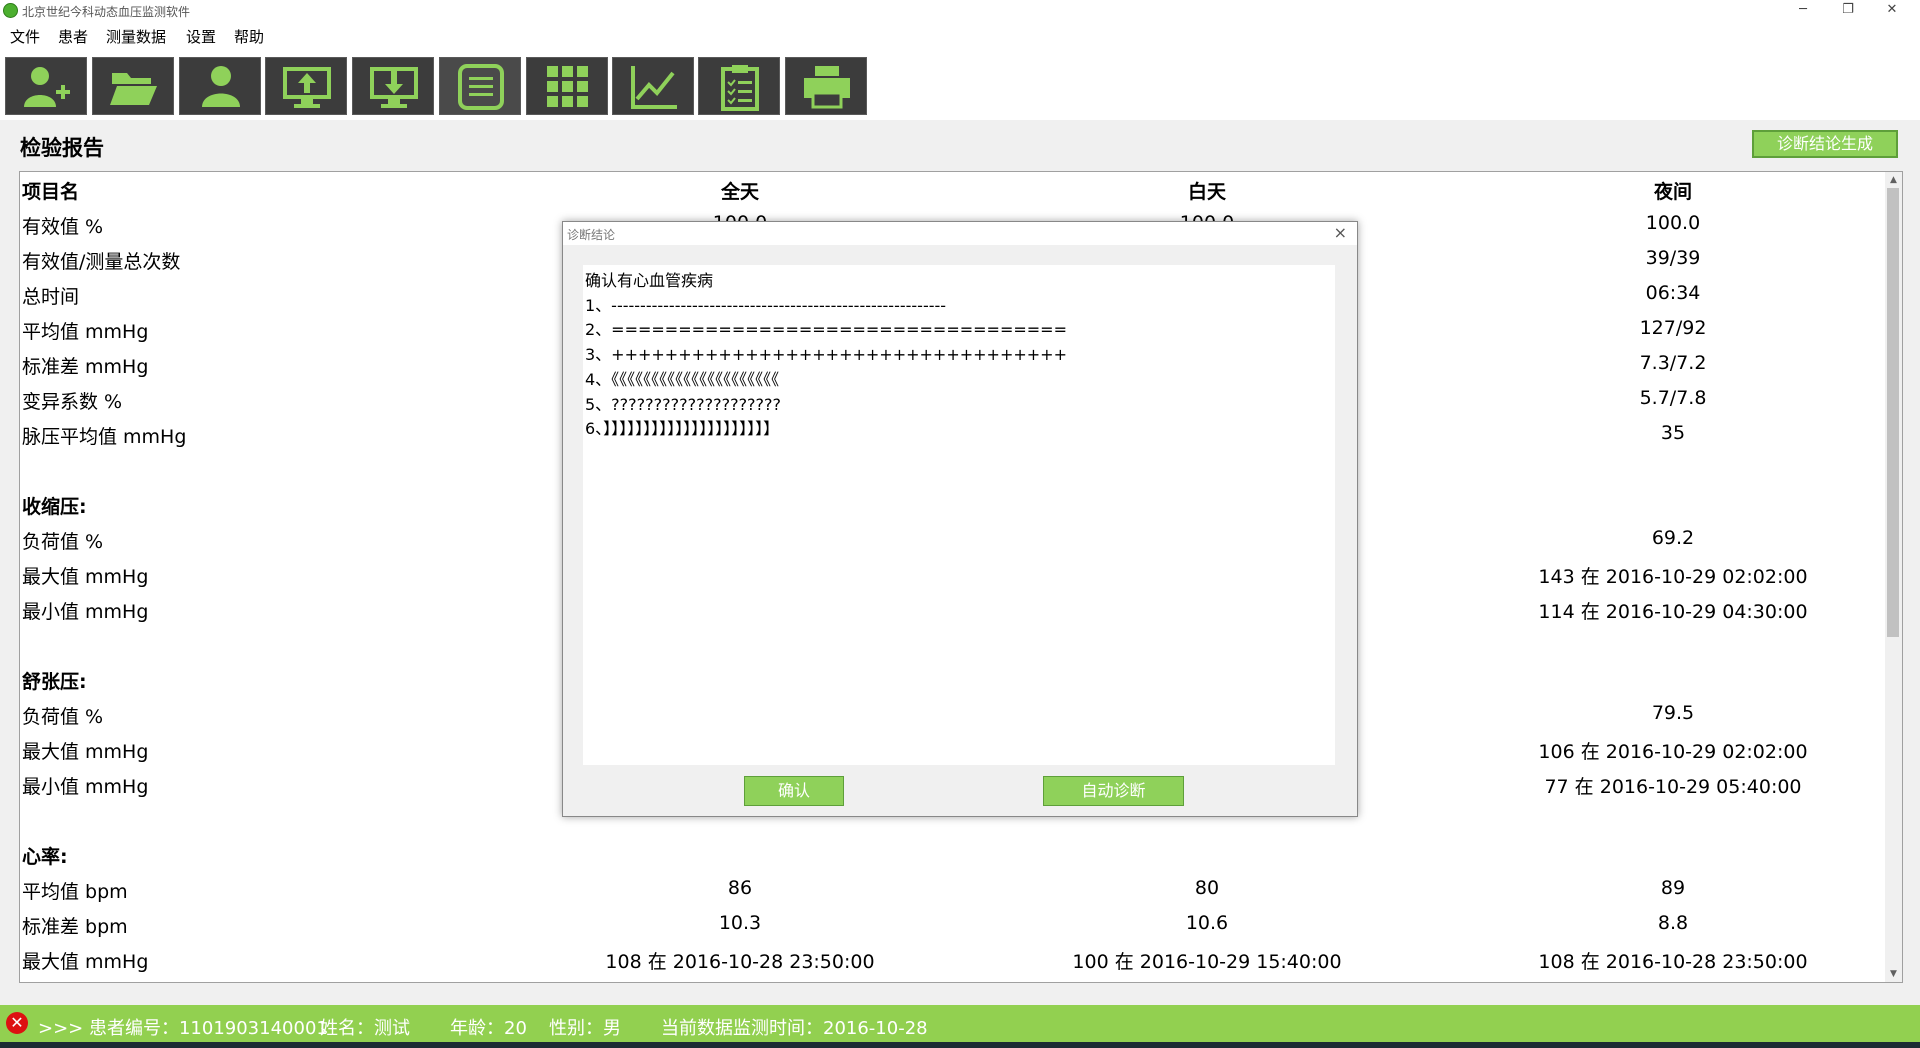 This screenshot has width=1920, height=1048. I want to click on grid-icon, so click(567, 86).